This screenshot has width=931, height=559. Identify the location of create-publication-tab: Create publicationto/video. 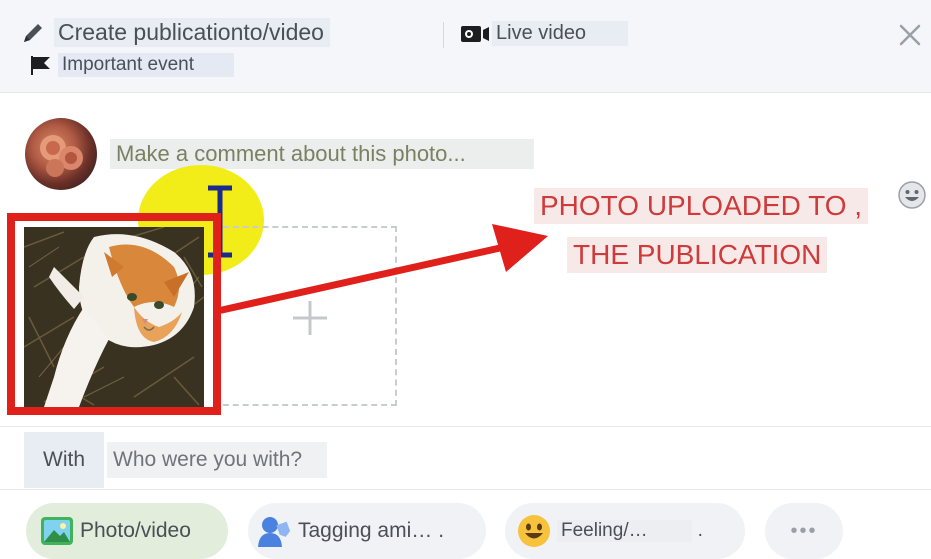
(175, 32).